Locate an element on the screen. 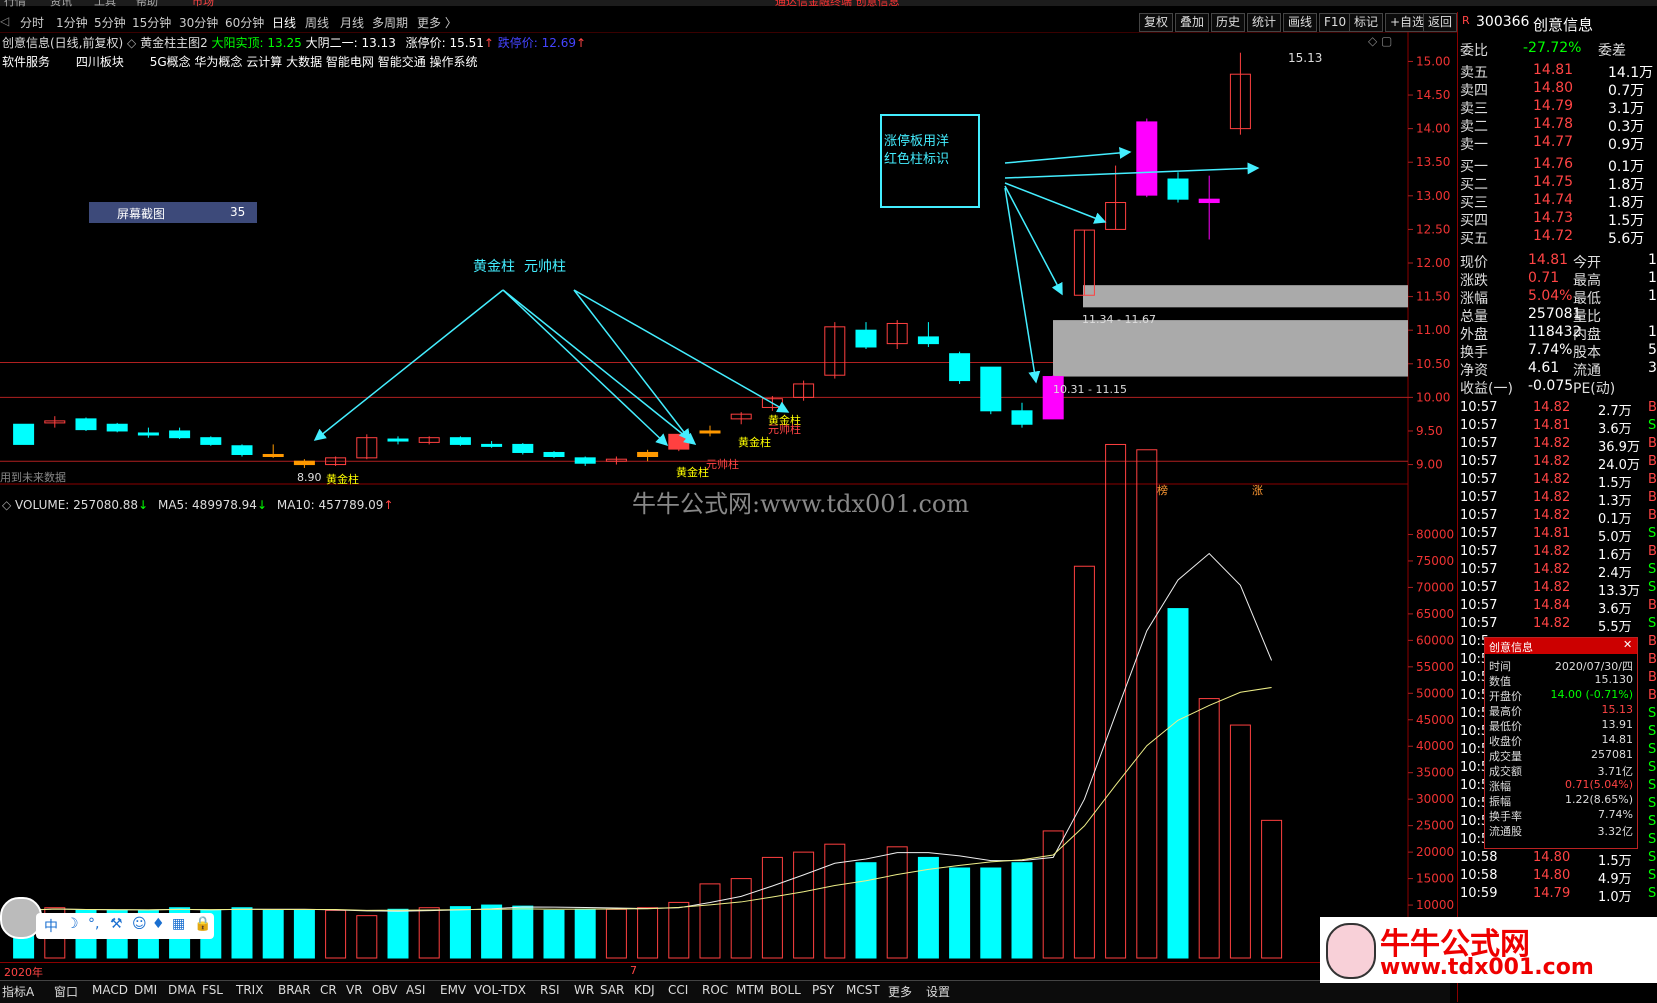 The image size is (1657, 1003). volume-tick-label: 70000 is located at coordinates (1435, 587).